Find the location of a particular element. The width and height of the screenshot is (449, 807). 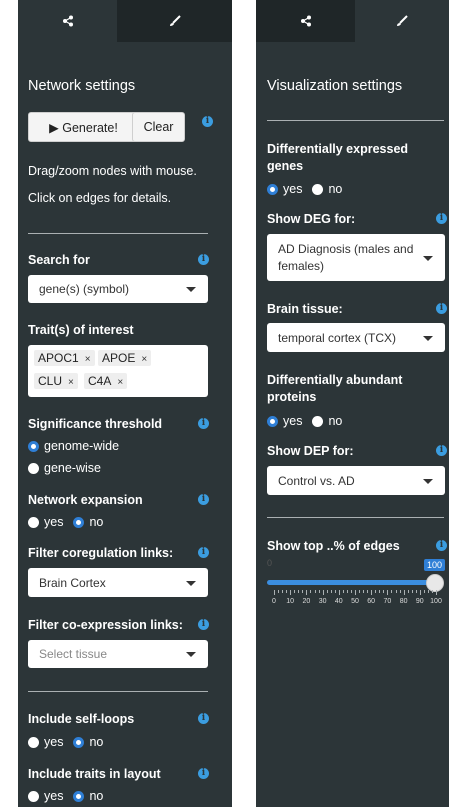

slider-tick-label: 40 is located at coordinates (338, 601).